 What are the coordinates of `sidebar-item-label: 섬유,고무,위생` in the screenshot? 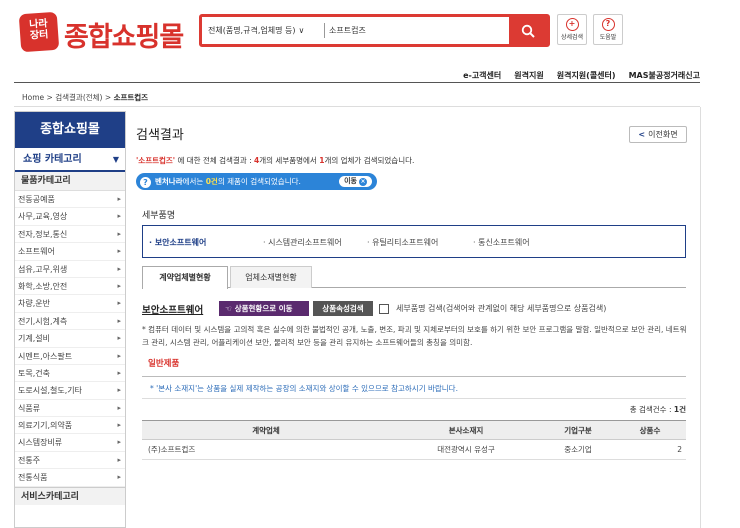 It's located at (43, 269).